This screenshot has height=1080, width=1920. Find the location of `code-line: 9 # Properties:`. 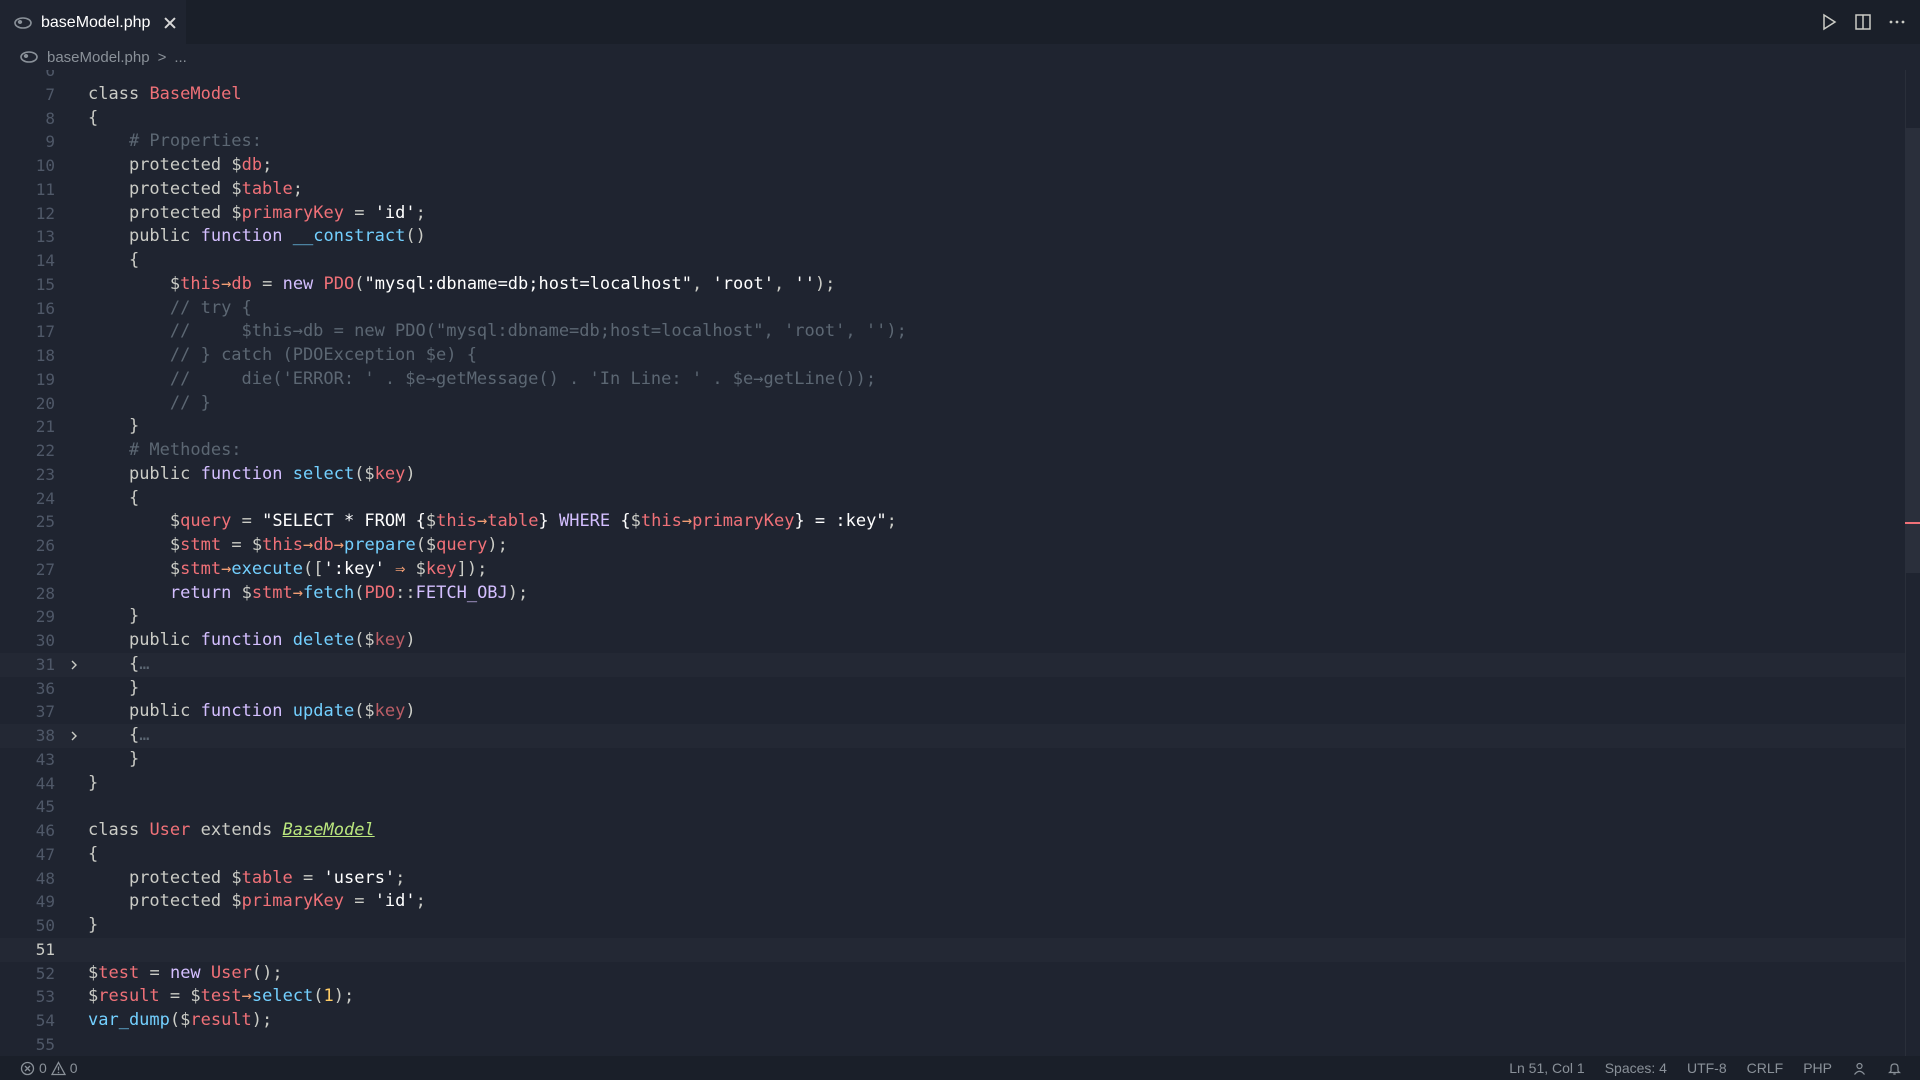

code-line: 9 # Properties: is located at coordinates (952, 142).